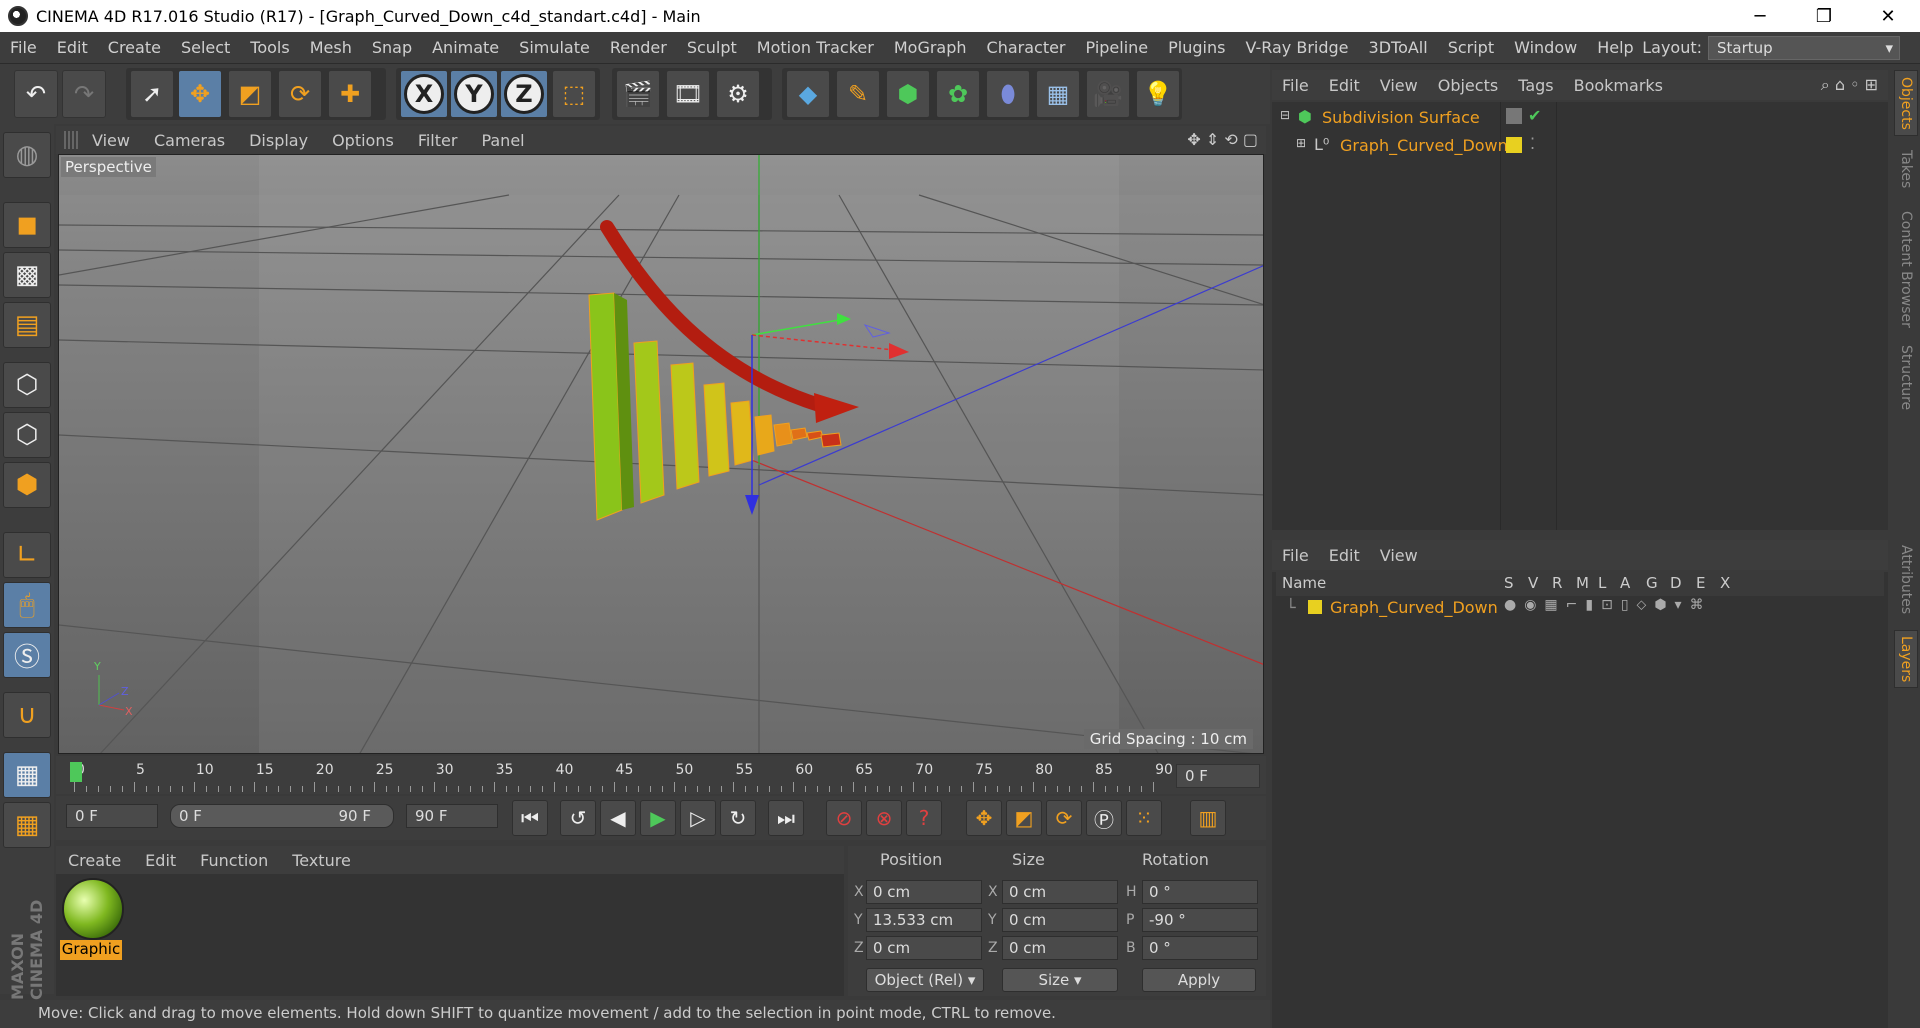  I want to click on tree-collapse-icon: ⊟, so click(1285, 115).